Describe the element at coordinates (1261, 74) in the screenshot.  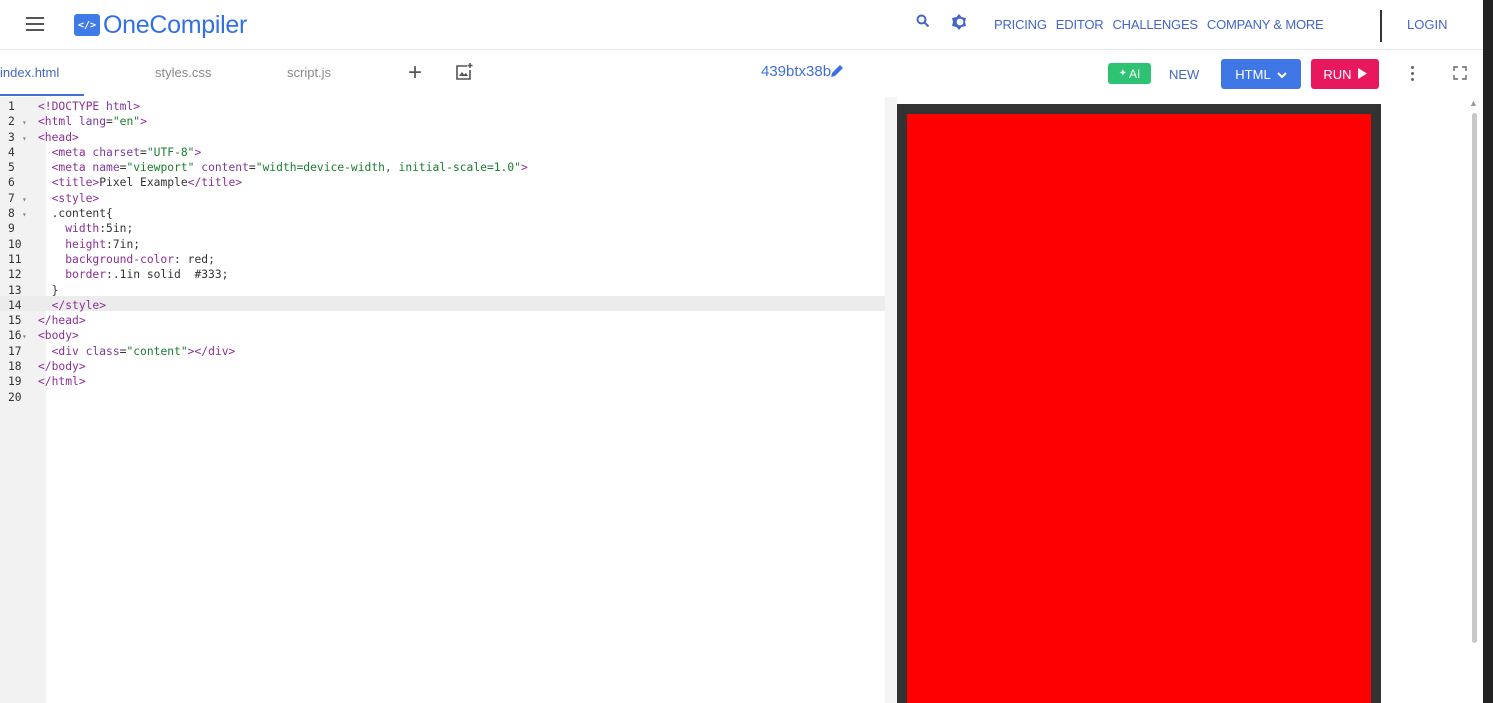
I see `language-select: HTML` at that location.